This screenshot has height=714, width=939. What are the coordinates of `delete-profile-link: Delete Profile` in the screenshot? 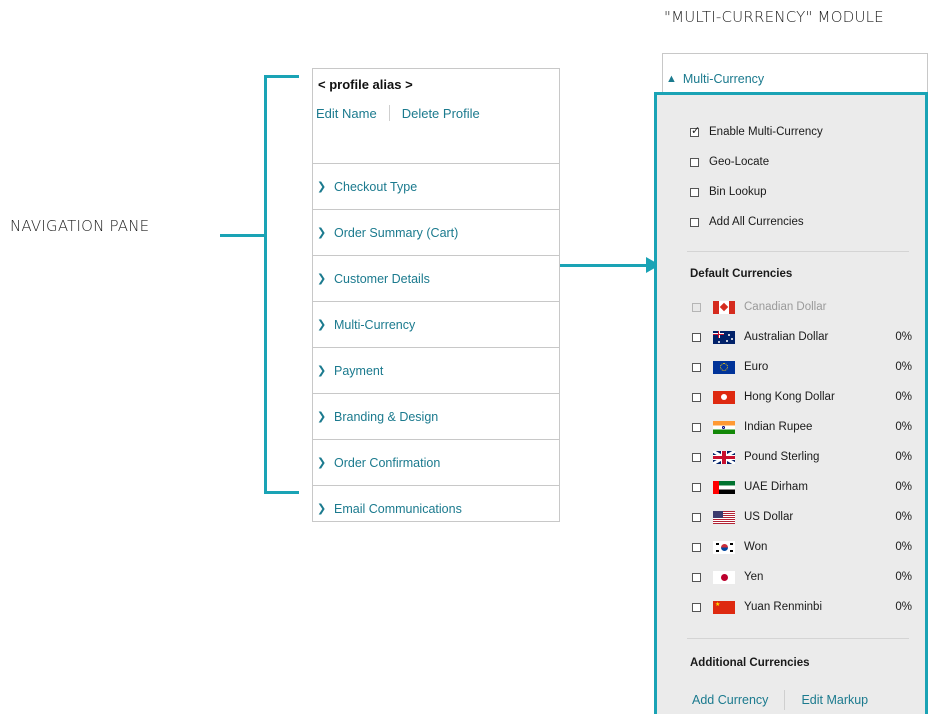 It's located at (441, 113).